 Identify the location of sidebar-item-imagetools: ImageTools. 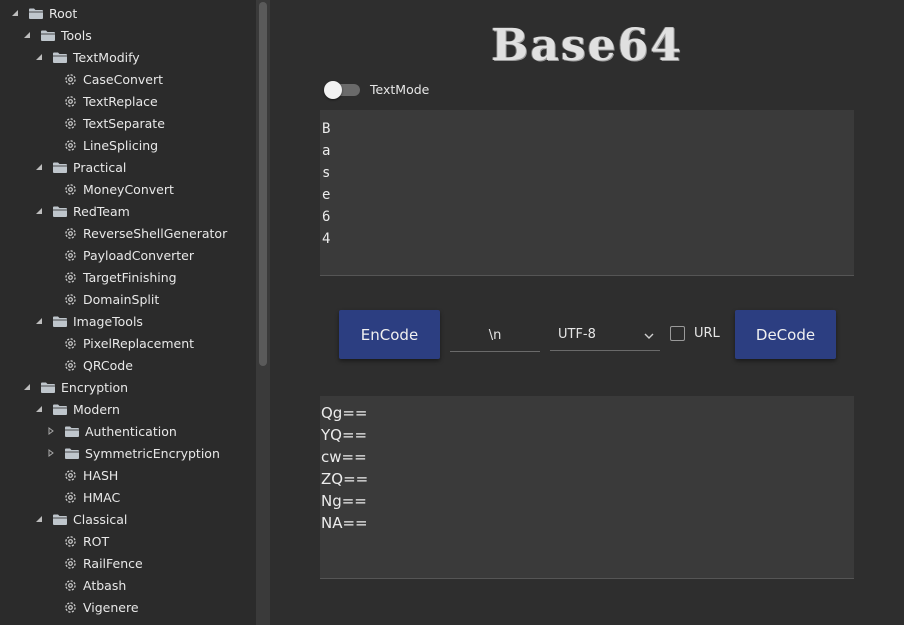
(88, 321).